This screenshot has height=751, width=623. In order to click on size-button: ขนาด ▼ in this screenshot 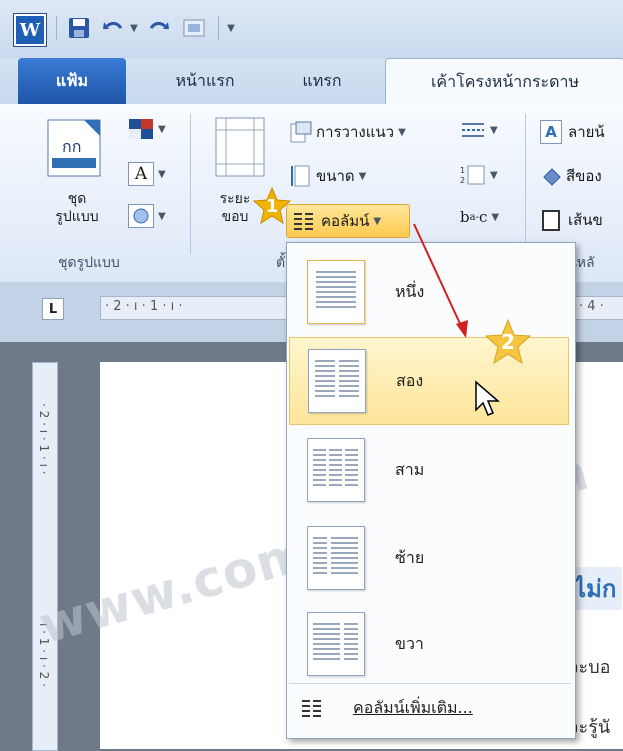, I will do `click(328, 176)`.